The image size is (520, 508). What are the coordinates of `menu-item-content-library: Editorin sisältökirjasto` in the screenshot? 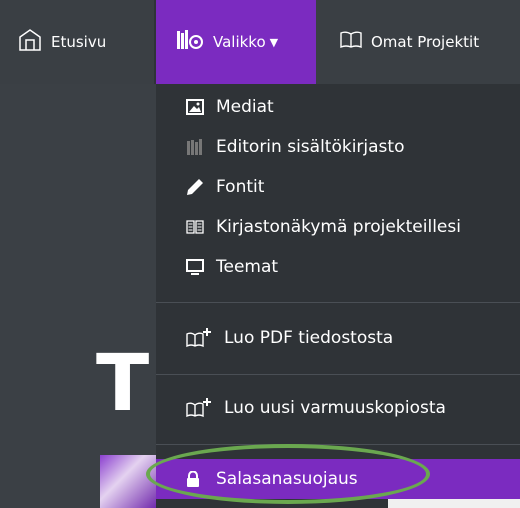 It's located at (295, 147).